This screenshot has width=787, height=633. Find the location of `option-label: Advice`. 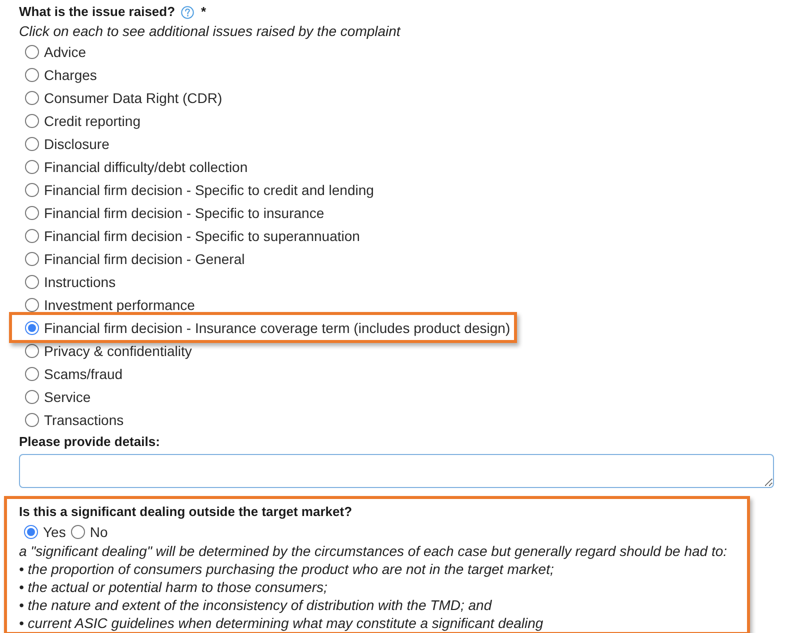

option-label: Advice is located at coordinates (65, 51).